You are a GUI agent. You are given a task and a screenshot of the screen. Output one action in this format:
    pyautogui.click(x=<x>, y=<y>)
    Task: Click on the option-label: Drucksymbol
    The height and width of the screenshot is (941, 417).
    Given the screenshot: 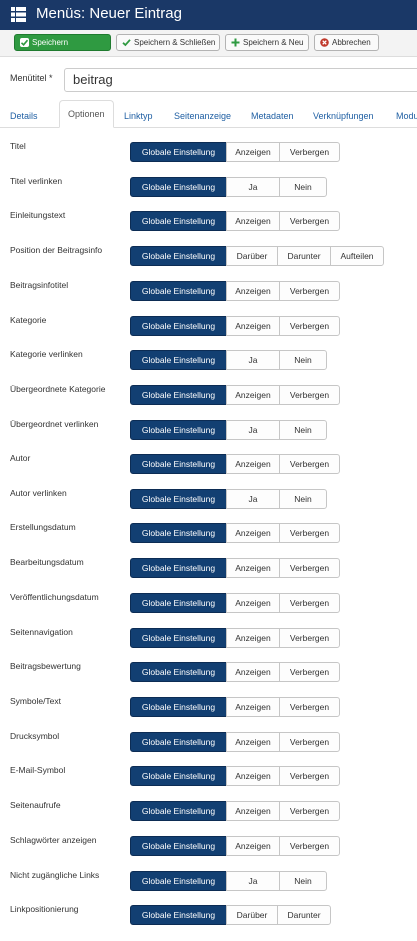 What is the action you would take?
    pyautogui.click(x=35, y=736)
    